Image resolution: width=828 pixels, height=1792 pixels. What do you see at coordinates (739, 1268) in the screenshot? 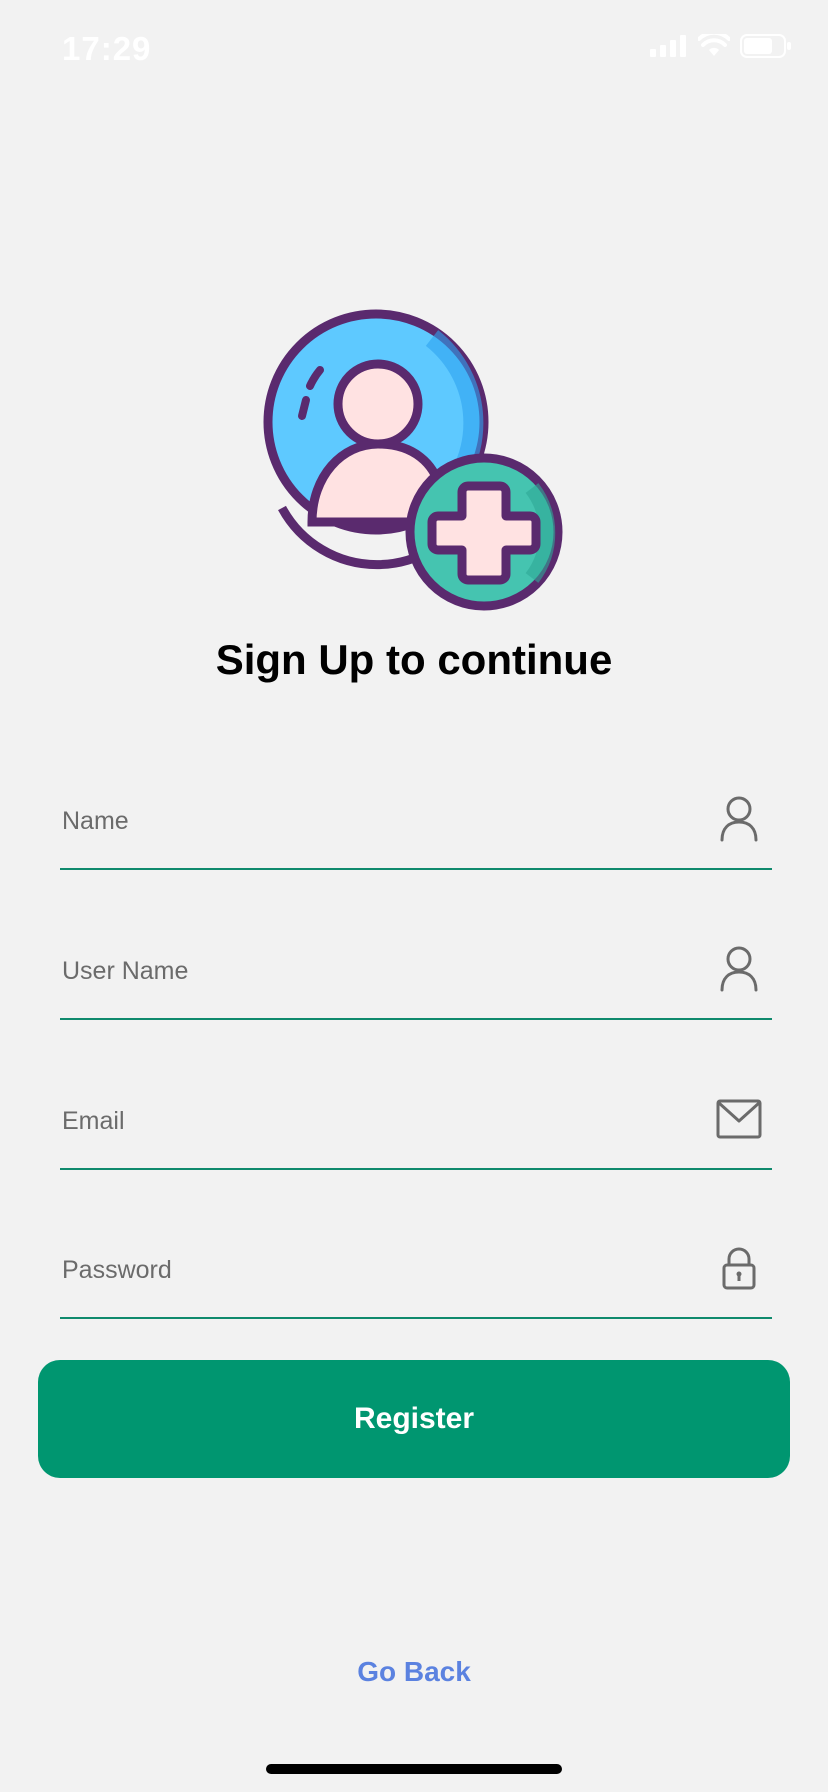
I see `lock-icon` at bounding box center [739, 1268].